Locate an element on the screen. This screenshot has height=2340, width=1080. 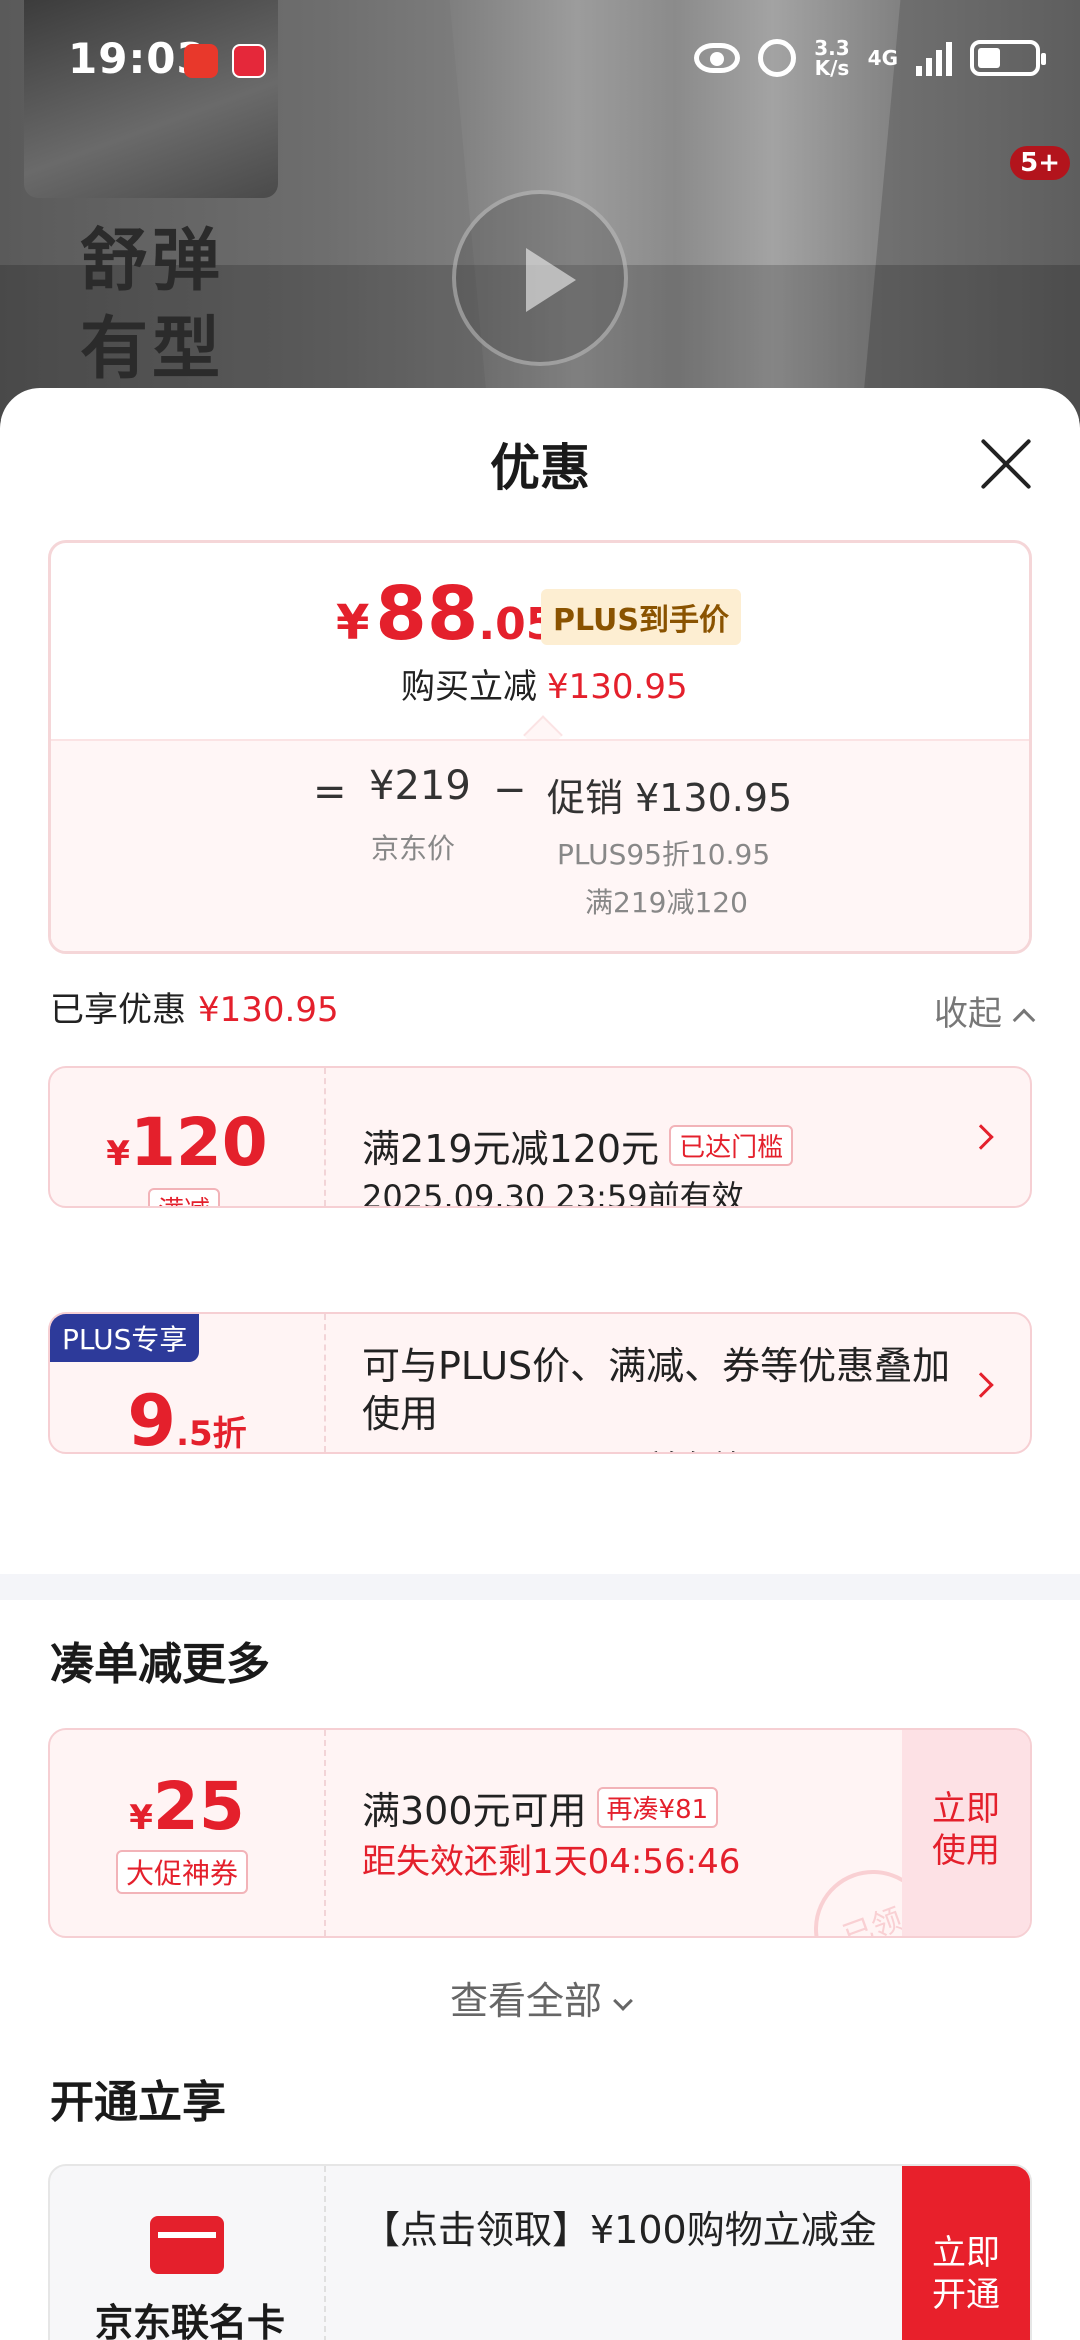
coupon-type-tag: 大促神券 is located at coordinates (182, 1872).